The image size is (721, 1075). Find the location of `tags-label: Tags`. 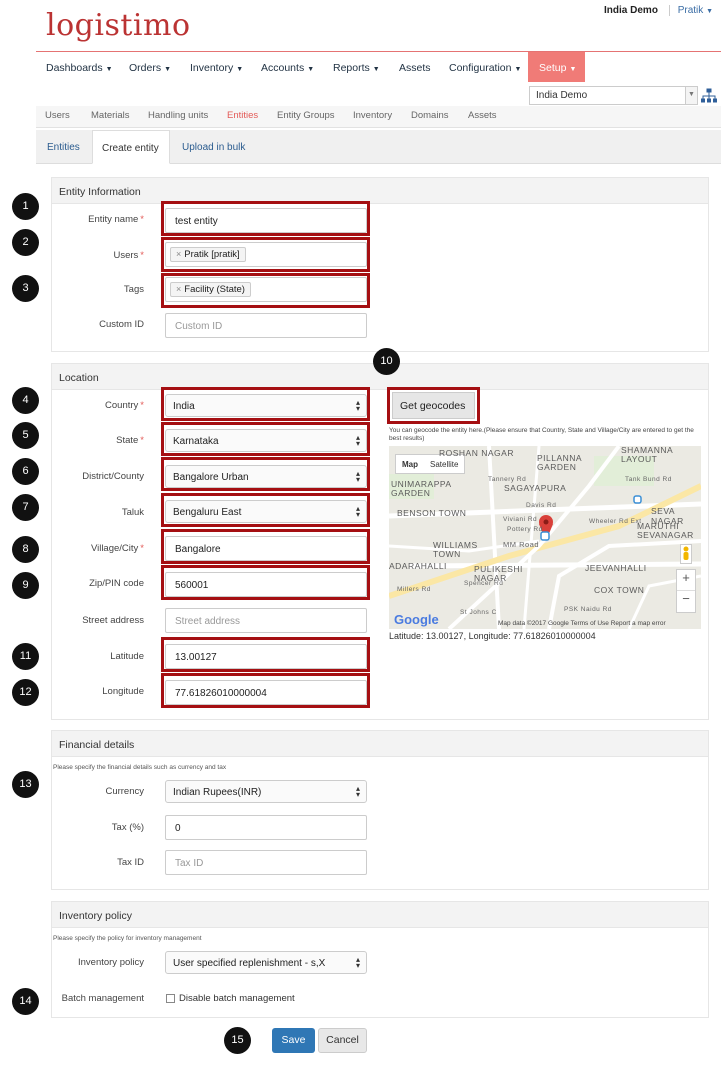

tags-label: Tags is located at coordinates (133, 289).